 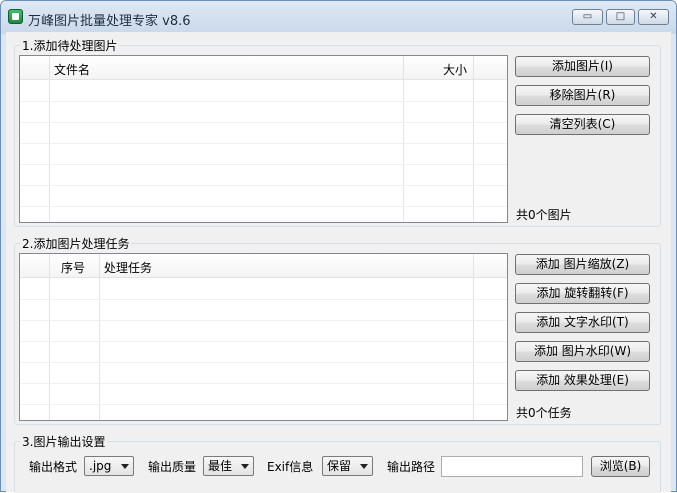 I want to click on output-quality-label: 输出质量, so click(x=172, y=467).